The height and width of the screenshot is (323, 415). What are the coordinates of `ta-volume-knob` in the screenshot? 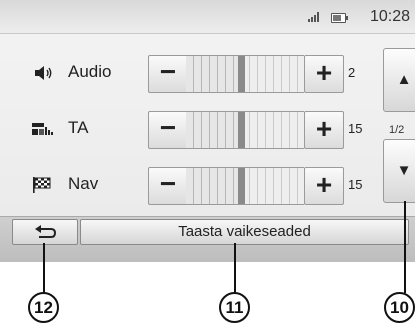 It's located at (241, 130).